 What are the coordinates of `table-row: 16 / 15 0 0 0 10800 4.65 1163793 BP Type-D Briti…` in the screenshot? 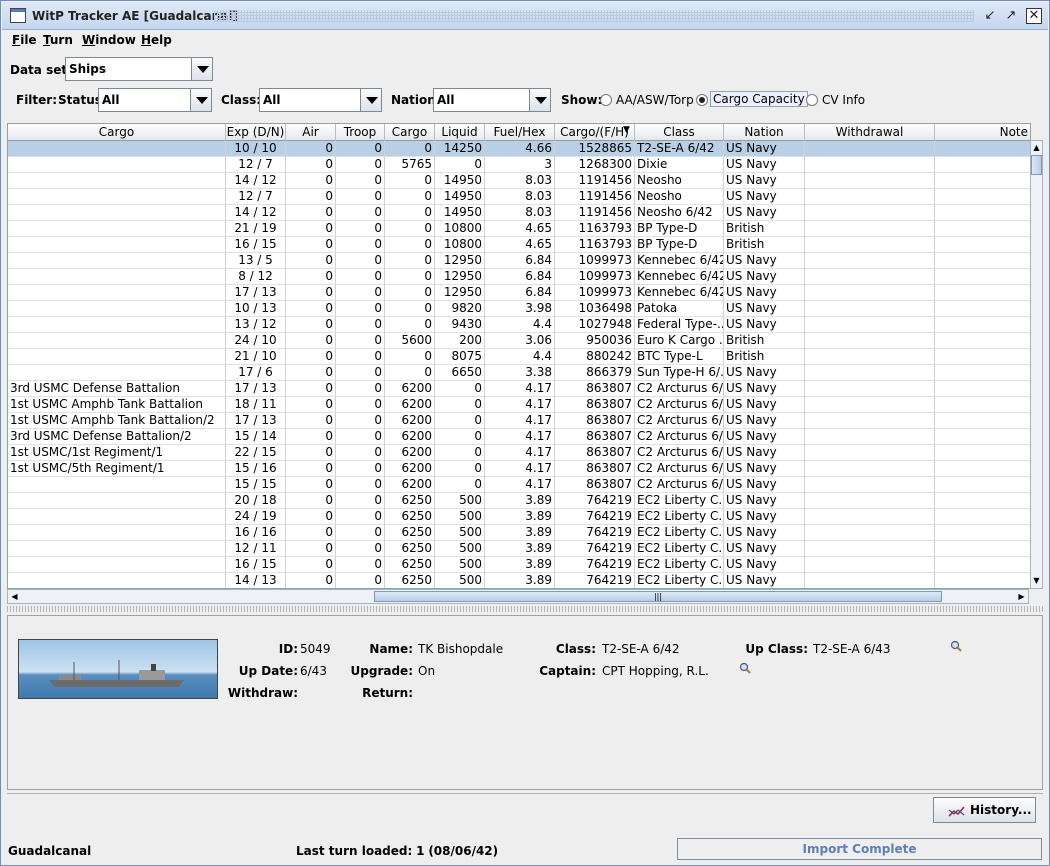 It's located at (519, 245).